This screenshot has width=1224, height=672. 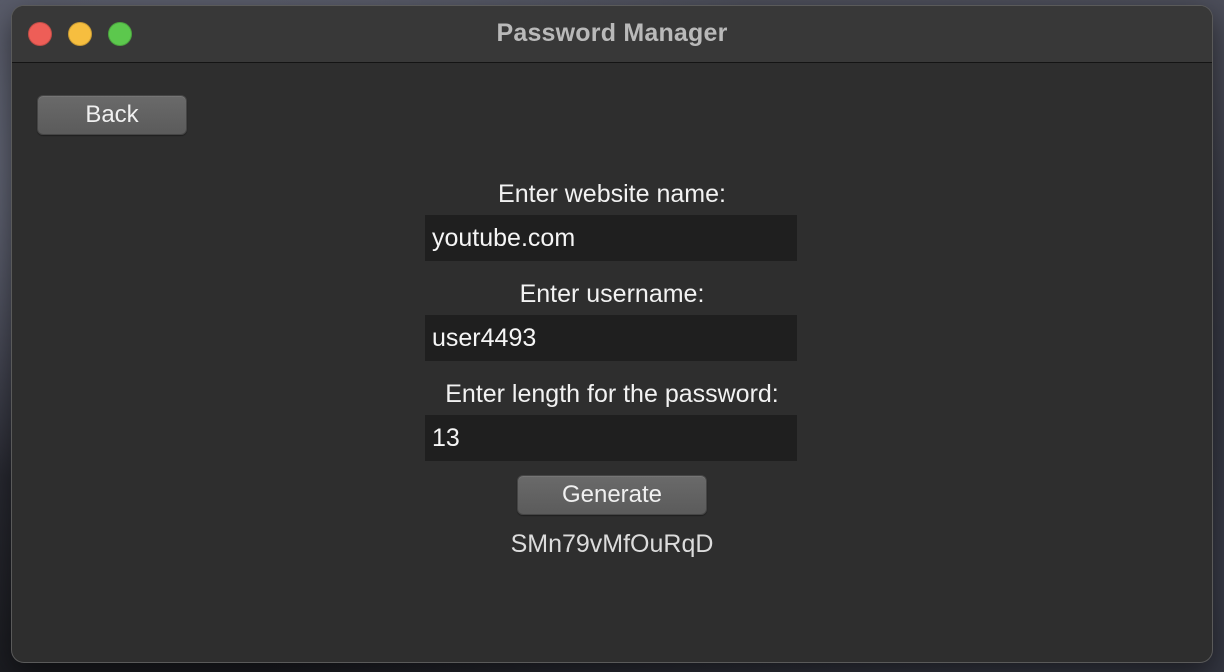 What do you see at coordinates (612, 495) in the screenshot?
I see `generate-button: Generate` at bounding box center [612, 495].